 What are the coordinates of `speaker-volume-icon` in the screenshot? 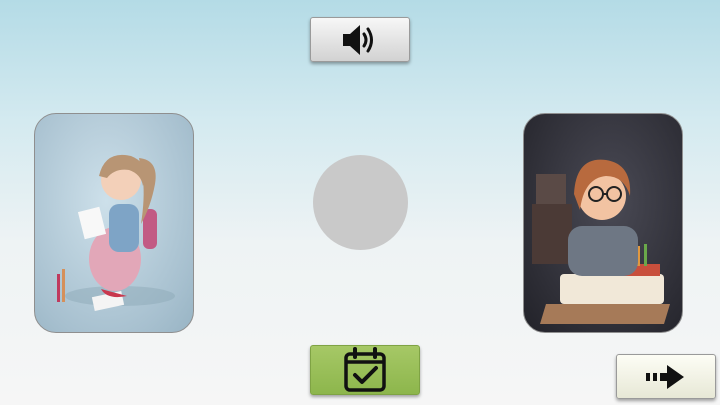 It's located at (358, 39).